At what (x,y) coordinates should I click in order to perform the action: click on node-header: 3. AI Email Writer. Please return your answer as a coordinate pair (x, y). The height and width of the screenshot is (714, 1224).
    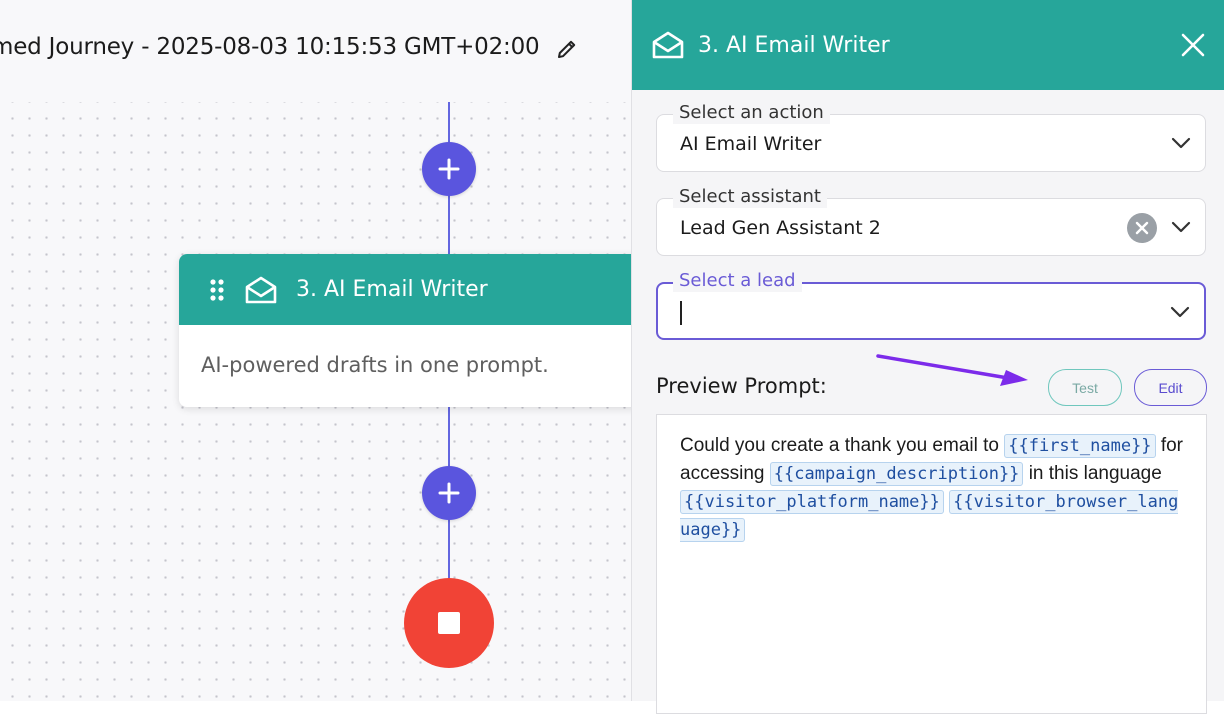
    Looking at the image, I should click on (405, 289).